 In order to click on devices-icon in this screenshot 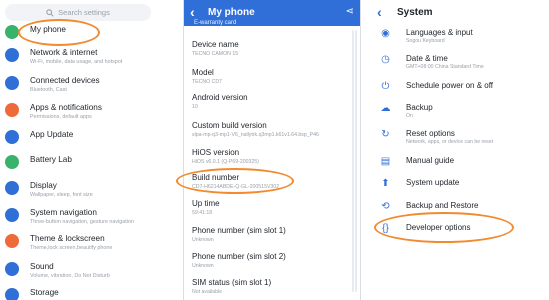, I will do `click(12, 83)`.